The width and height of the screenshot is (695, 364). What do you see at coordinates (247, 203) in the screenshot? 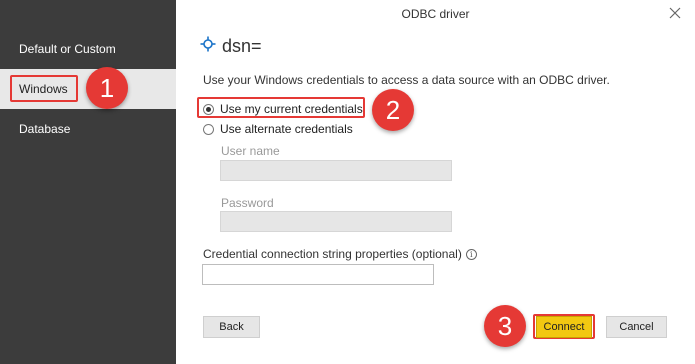
I see `password-label: Password` at bounding box center [247, 203].